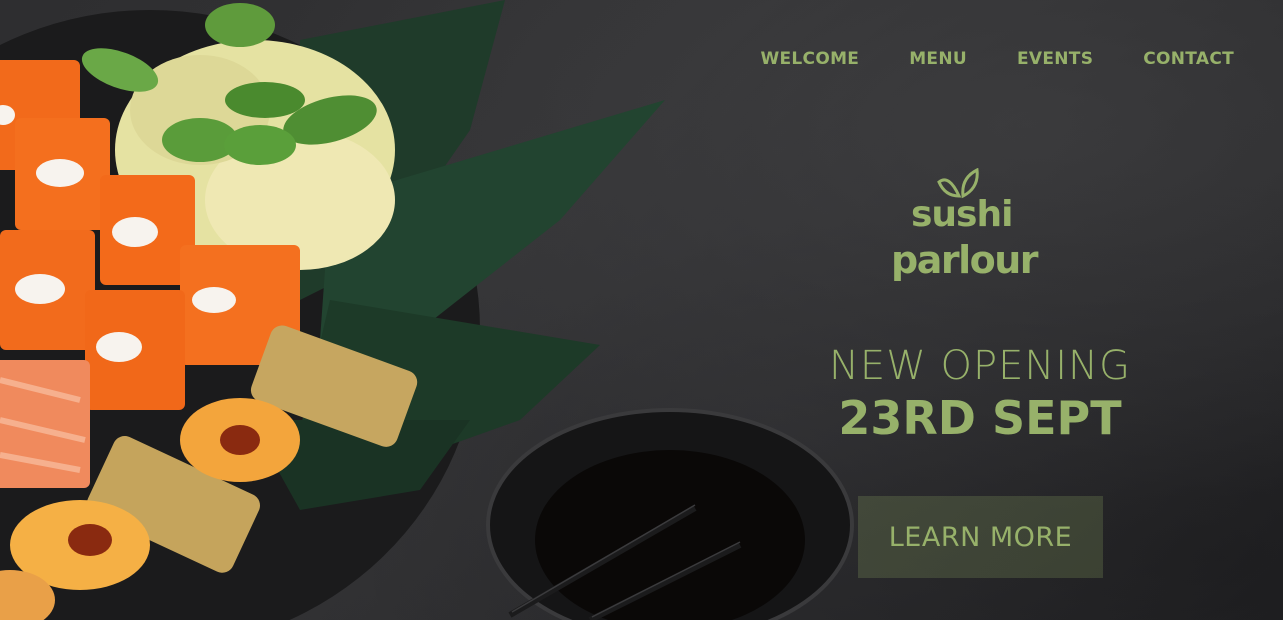 The width and height of the screenshot is (1283, 620). I want to click on logo: sushi parlour, so click(965, 231).